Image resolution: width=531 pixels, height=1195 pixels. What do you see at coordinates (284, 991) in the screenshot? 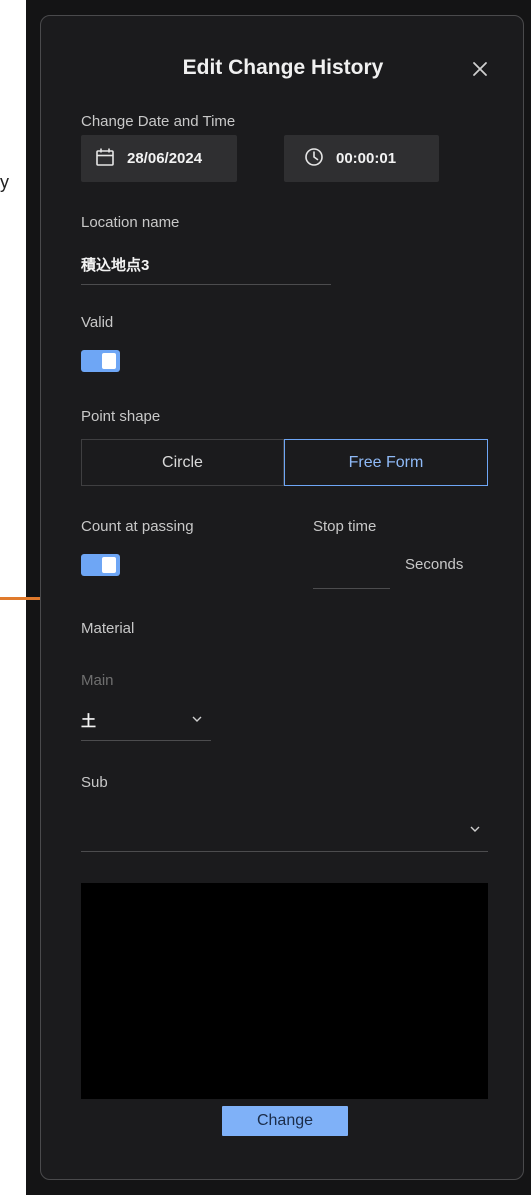
I see `map-preview` at bounding box center [284, 991].